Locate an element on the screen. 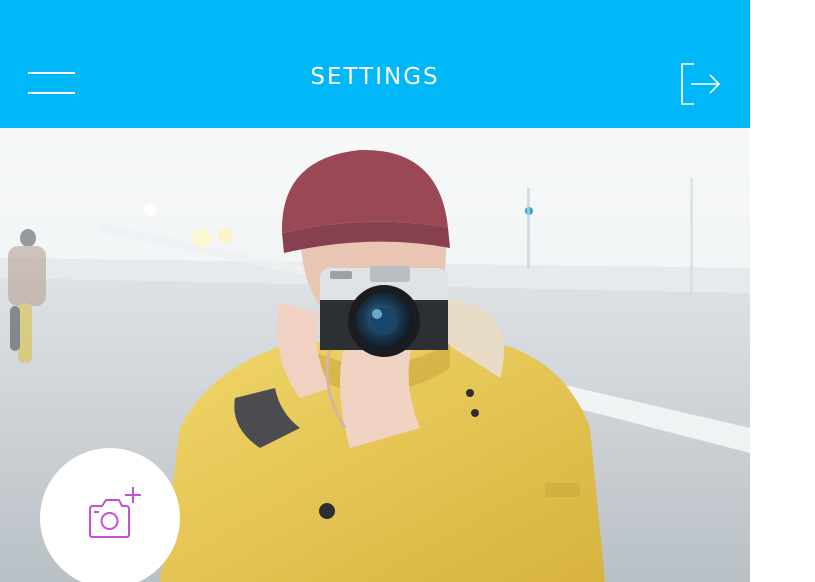  menu-icon-bar is located at coordinates (51, 93).